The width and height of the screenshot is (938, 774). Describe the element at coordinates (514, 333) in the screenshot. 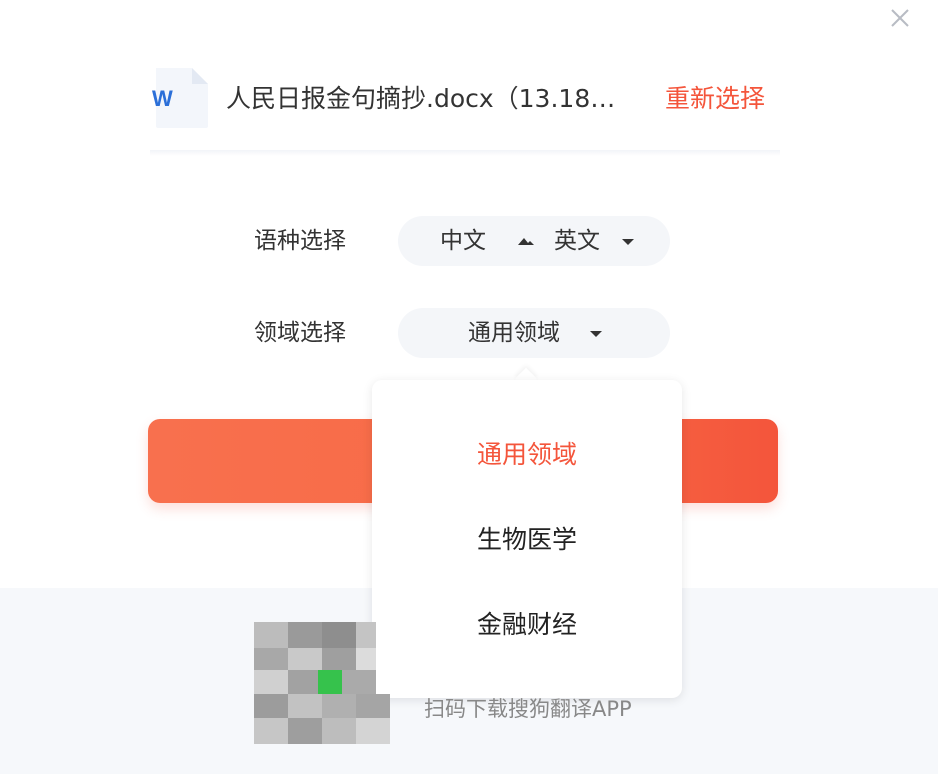

I see `domain-selected-value: 通用领域` at that location.